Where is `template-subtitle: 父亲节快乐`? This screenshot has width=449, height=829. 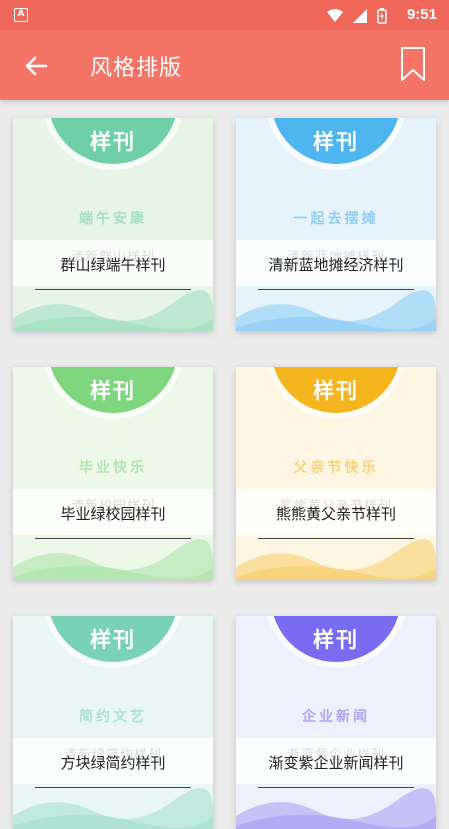
template-subtitle: 父亲节快乐 is located at coordinates (336, 468).